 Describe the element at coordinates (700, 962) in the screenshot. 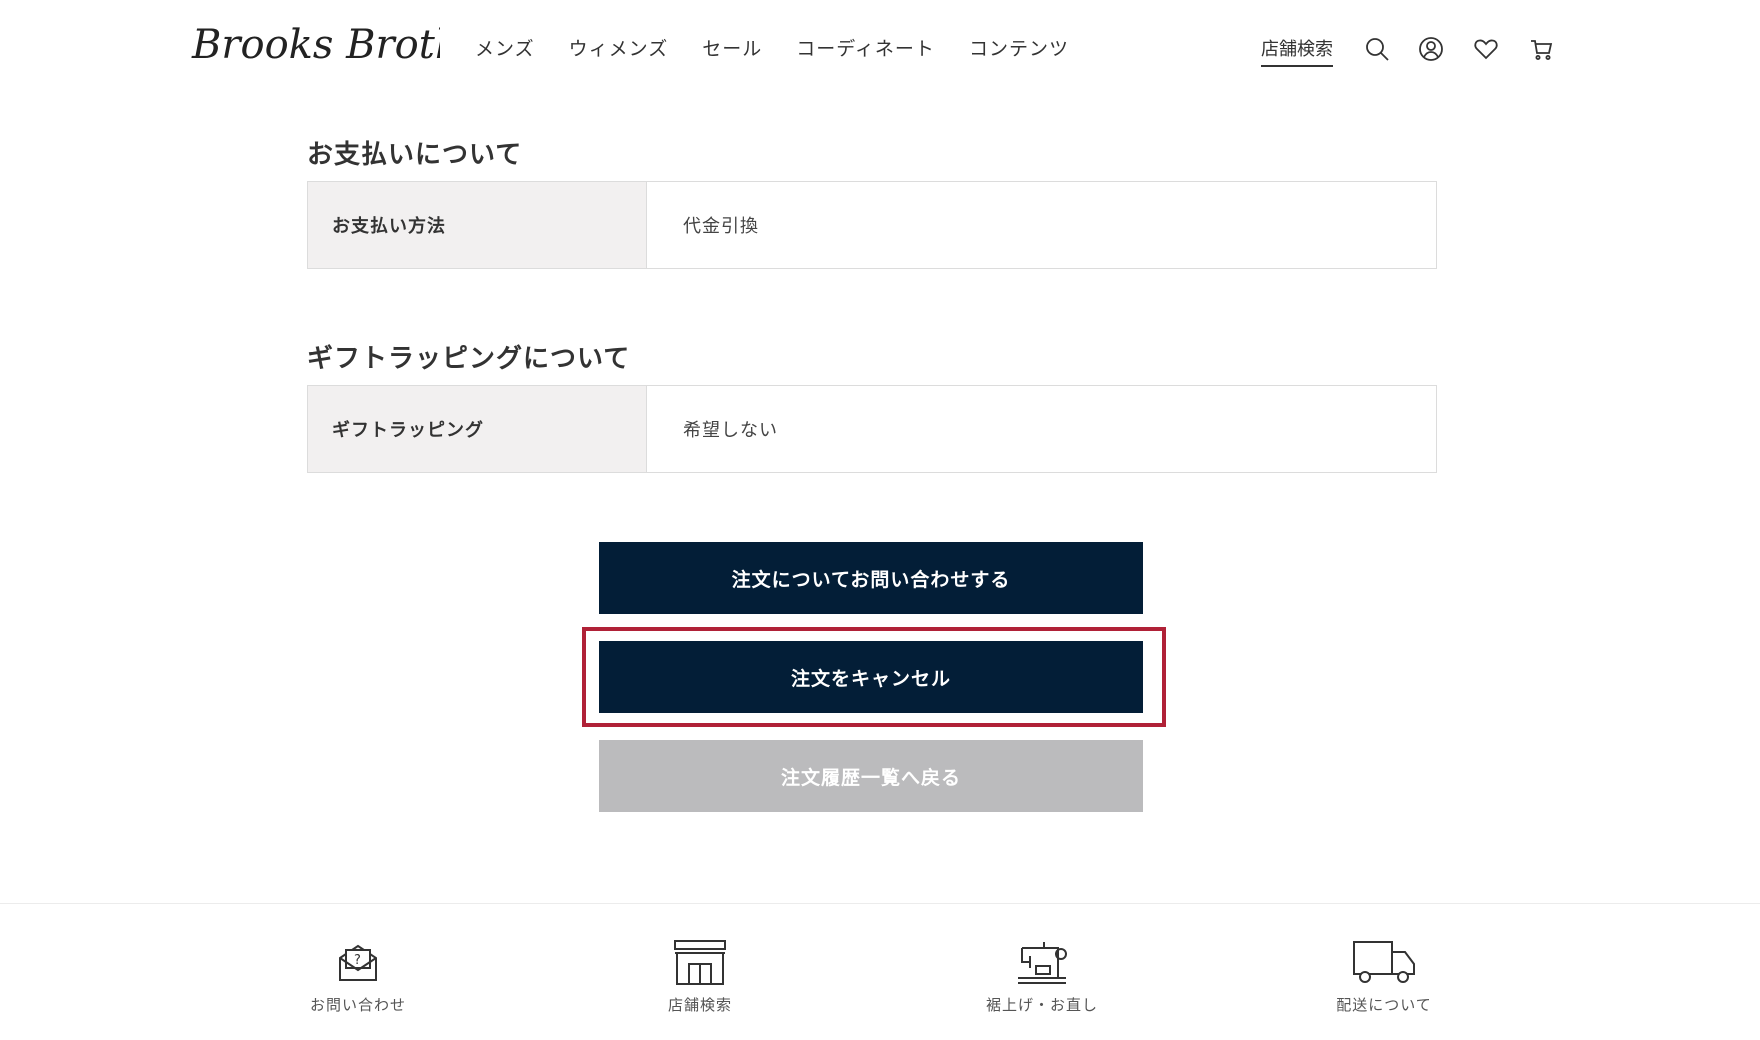

I see `store-icon` at that location.